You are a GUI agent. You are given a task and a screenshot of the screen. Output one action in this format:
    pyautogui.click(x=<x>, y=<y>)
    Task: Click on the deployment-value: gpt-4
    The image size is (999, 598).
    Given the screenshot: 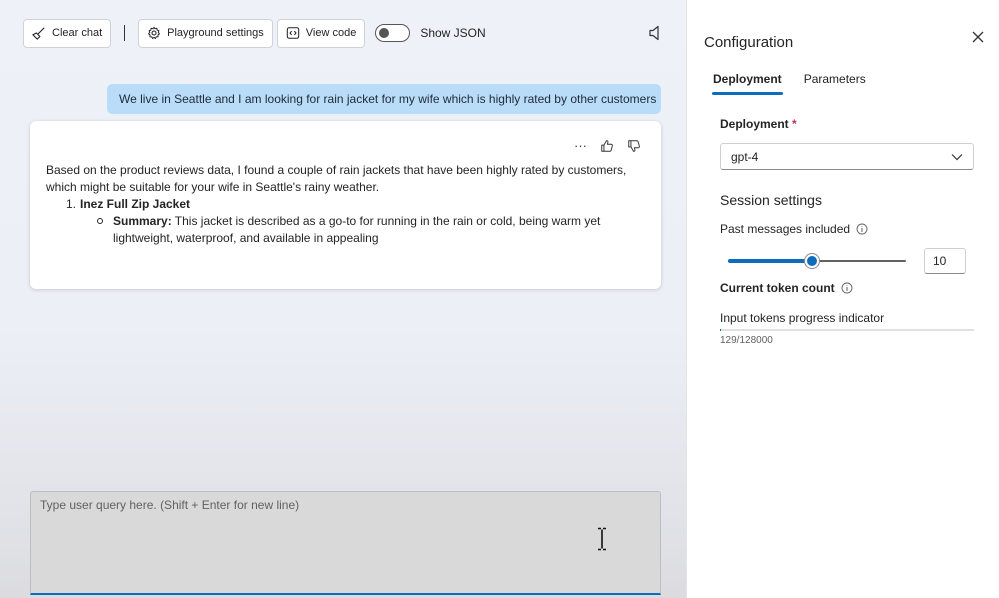 What is the action you would take?
    pyautogui.click(x=745, y=156)
    